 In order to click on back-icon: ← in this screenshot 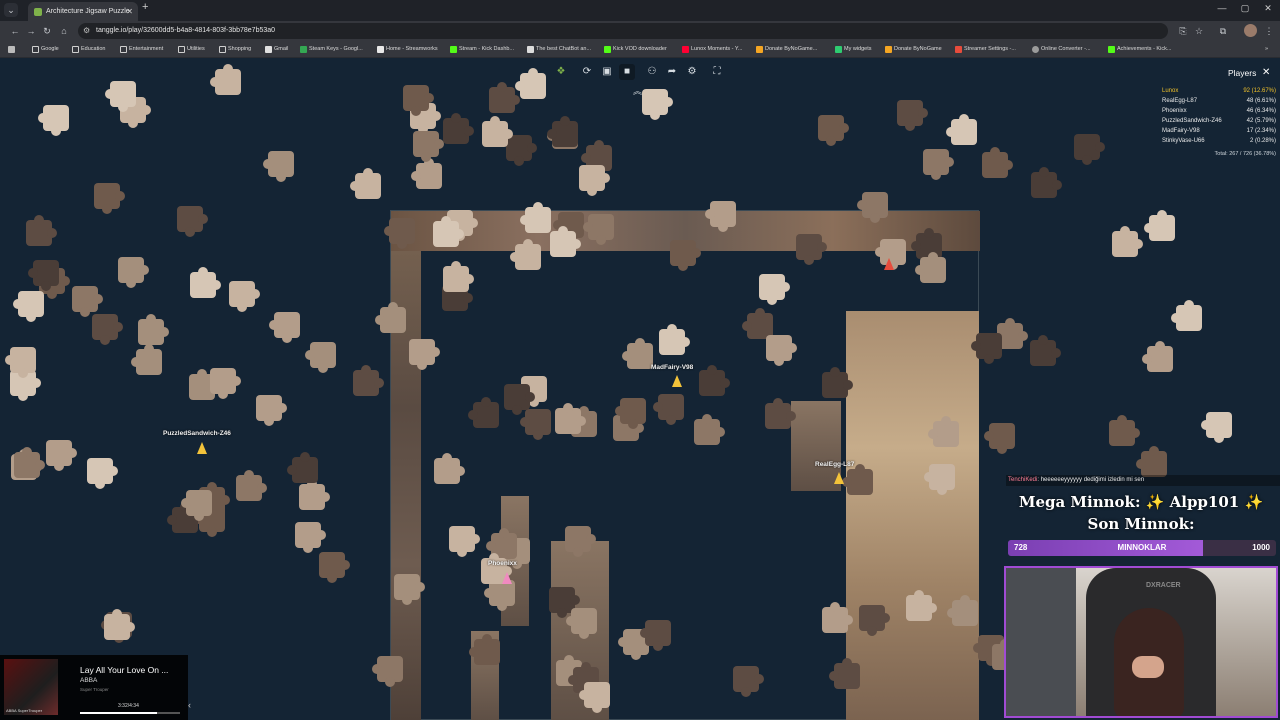, I will do `click(15, 31)`.